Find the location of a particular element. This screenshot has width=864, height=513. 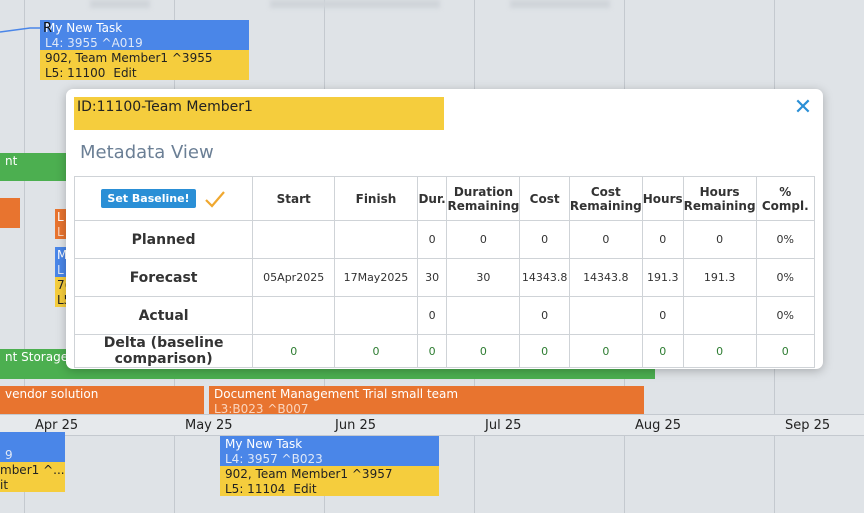

axis-label: Apr 25 is located at coordinates (57, 425).